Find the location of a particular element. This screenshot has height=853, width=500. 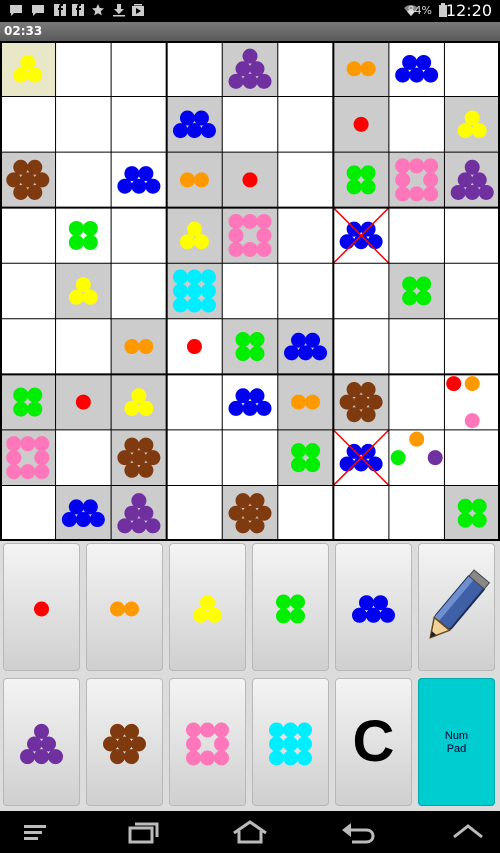

home-icon is located at coordinates (250, 832).